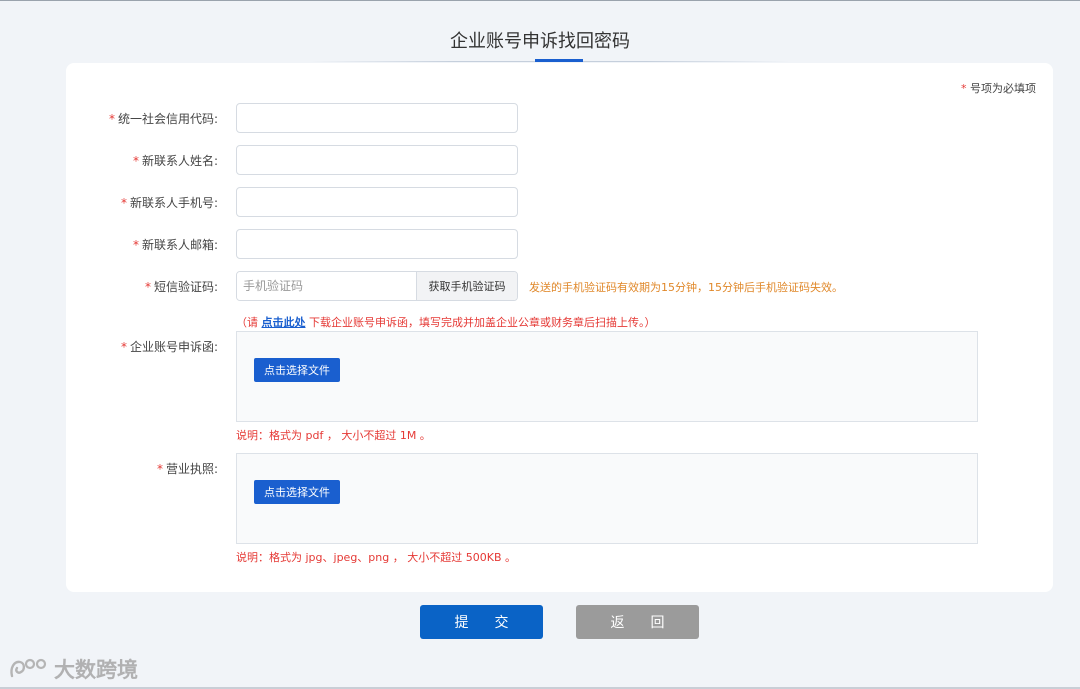  Describe the element at coordinates (326, 286) in the screenshot. I see `sms-code-input` at that location.